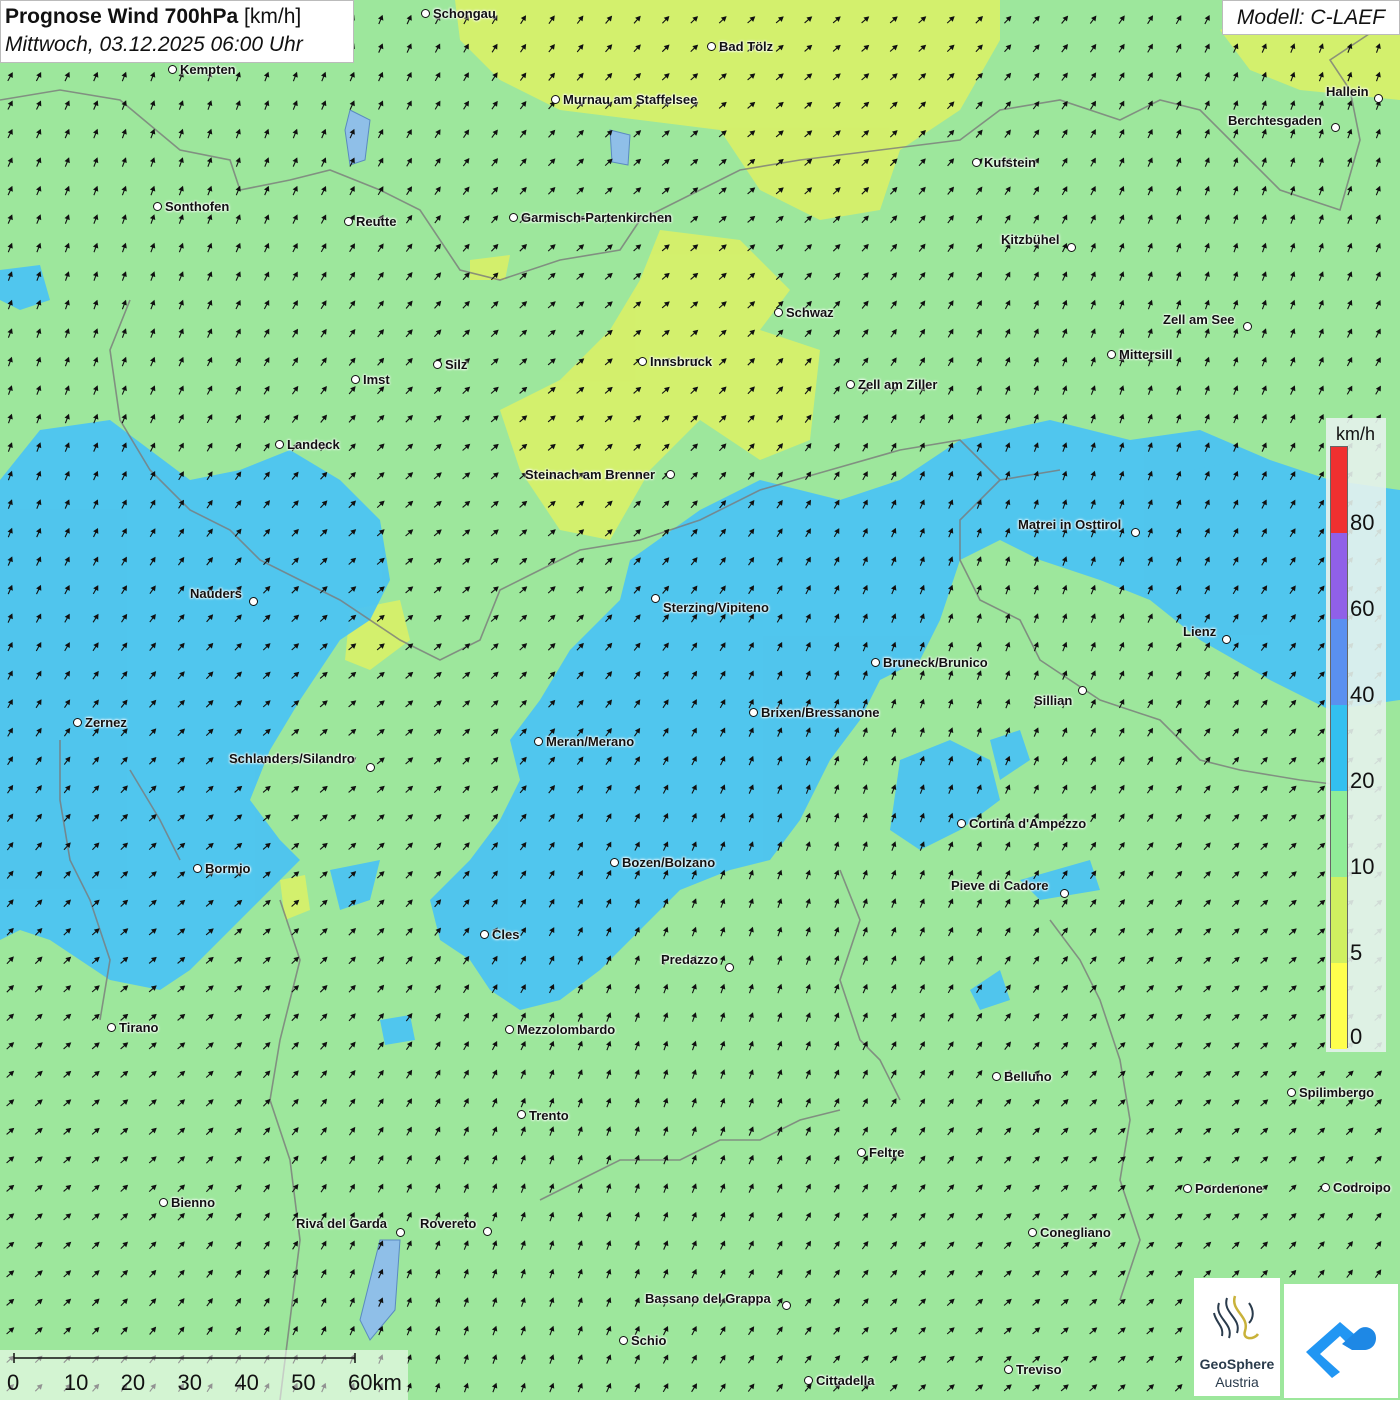 The image size is (1400, 1403). Describe the element at coordinates (1237, 1364) in the screenshot. I see `logo-name: GeoSphere` at that location.